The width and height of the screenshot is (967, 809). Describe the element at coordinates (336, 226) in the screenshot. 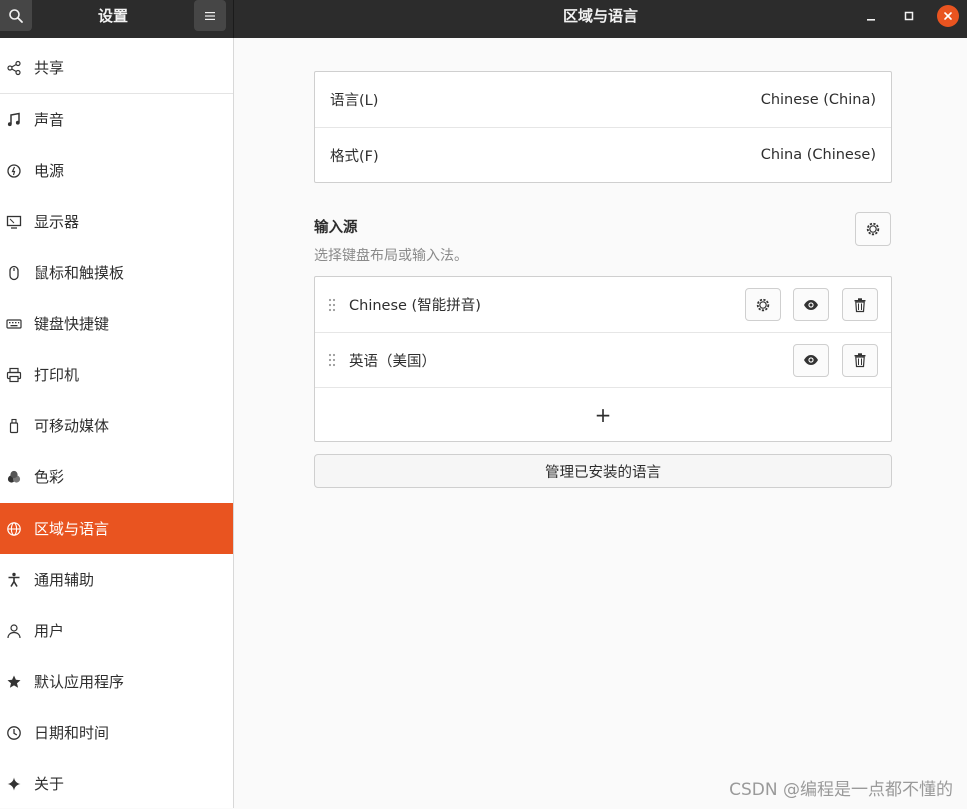

I see `input-sources-title: 输入源` at that location.